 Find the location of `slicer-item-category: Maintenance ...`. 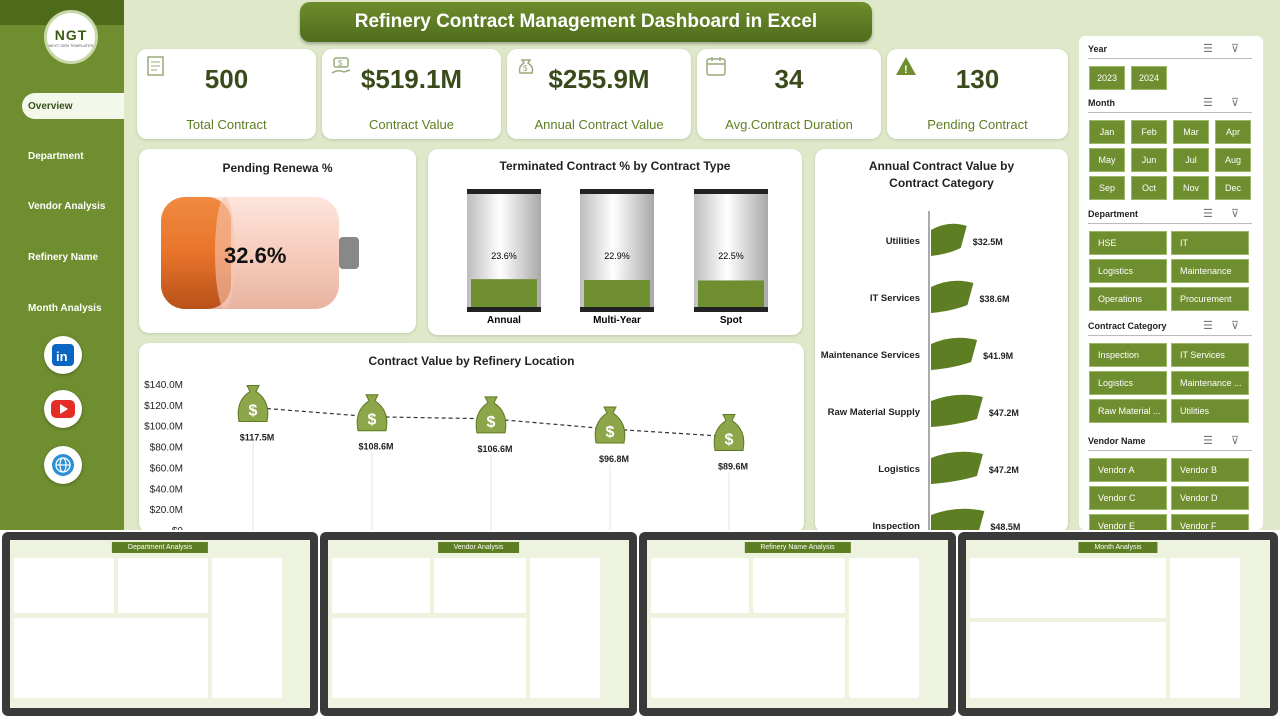

slicer-item-category: Maintenance ... is located at coordinates (1210, 383).